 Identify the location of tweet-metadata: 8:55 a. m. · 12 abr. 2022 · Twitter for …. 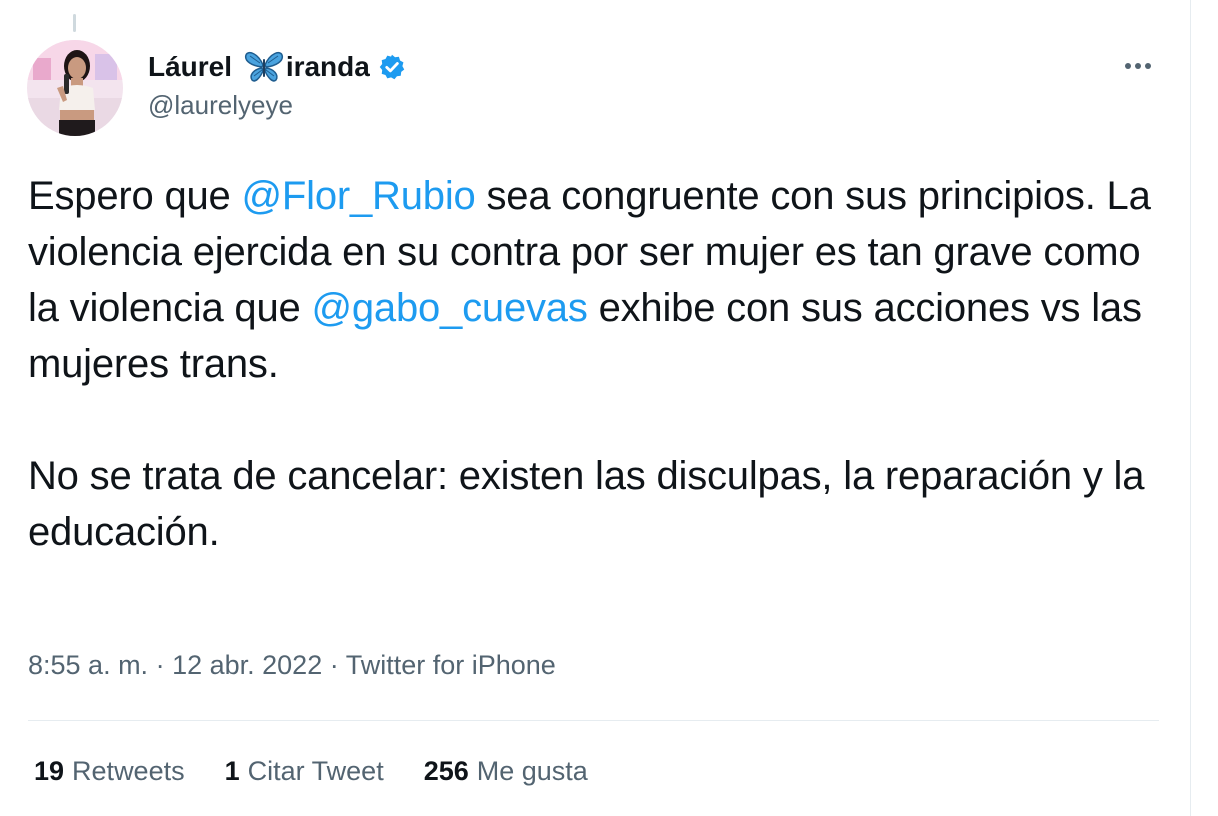
(292, 665).